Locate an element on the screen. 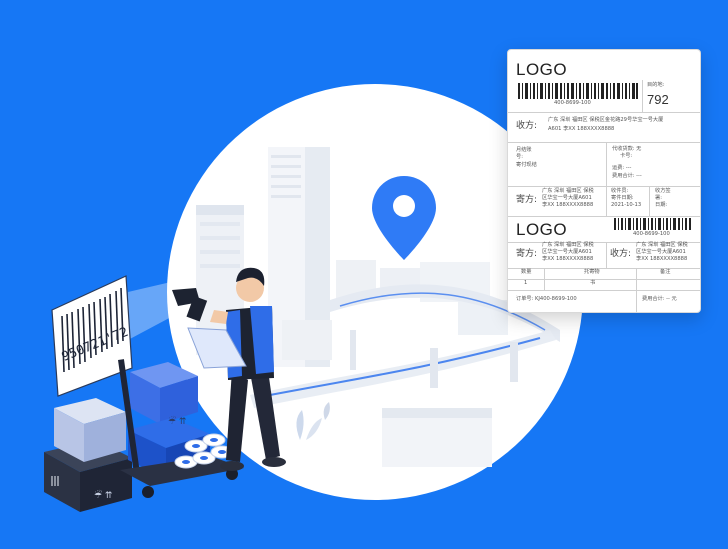 This screenshot has width=728, height=549. label-sort-caption: 目的地: is located at coordinates (656, 85).